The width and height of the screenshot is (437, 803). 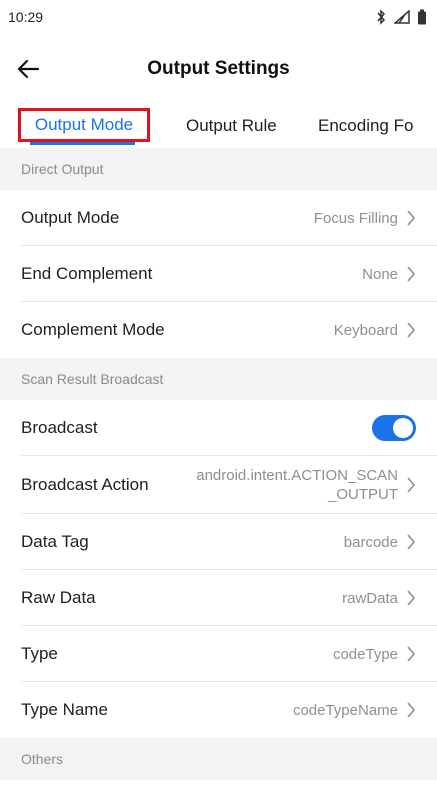 I want to click on signal-icon, so click(x=402, y=17).